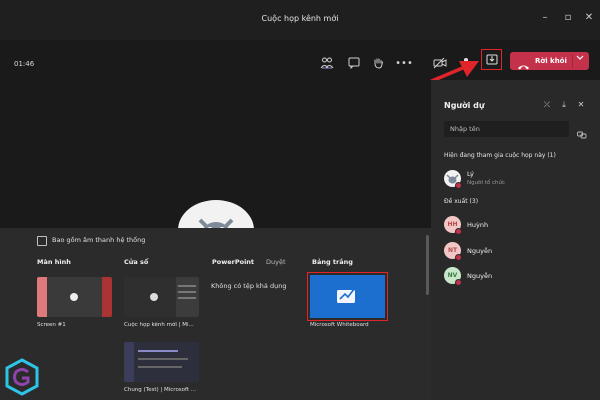  What do you see at coordinates (339, 325) in the screenshot?
I see `whiteboard-caption: Microsoft Whiteboard` at bounding box center [339, 325].